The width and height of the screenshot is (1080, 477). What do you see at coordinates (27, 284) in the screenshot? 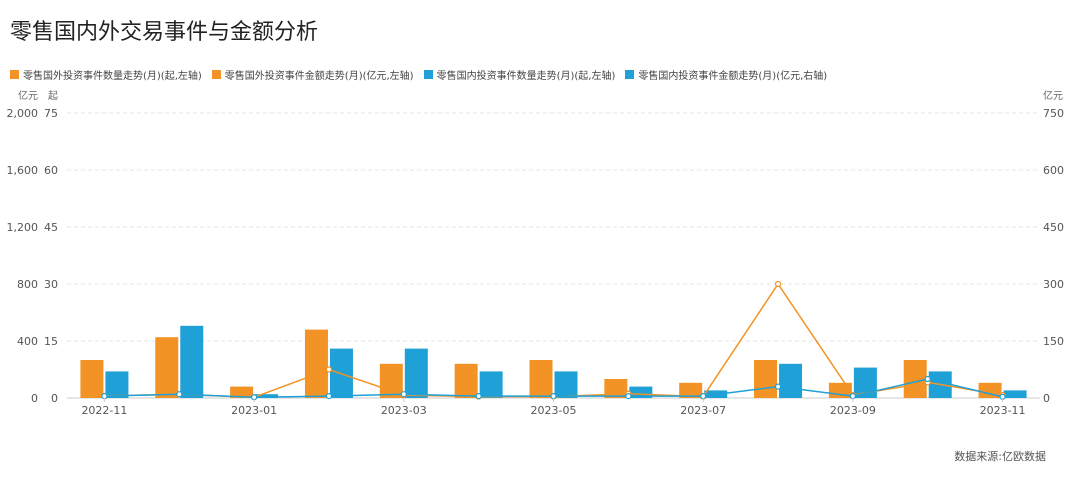
I see `left-amount-tick: 800` at bounding box center [27, 284].